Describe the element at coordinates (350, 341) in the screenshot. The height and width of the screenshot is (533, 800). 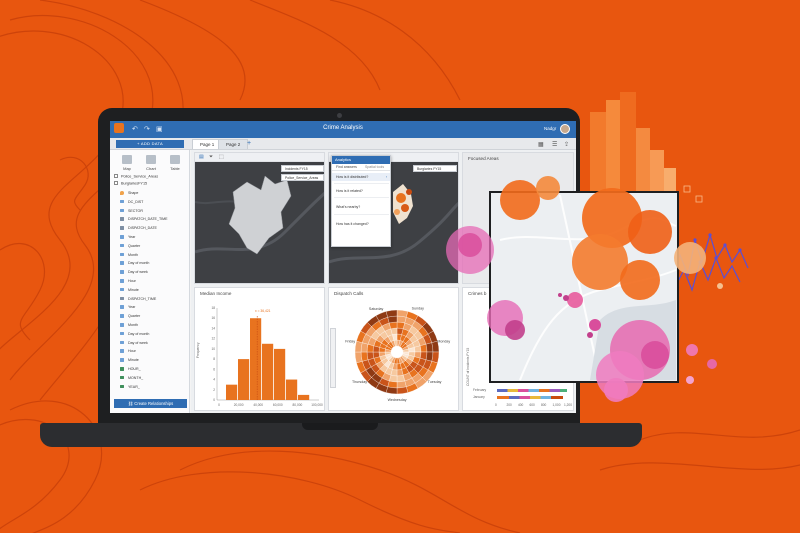
I see `ring-day-label: Friday` at that location.